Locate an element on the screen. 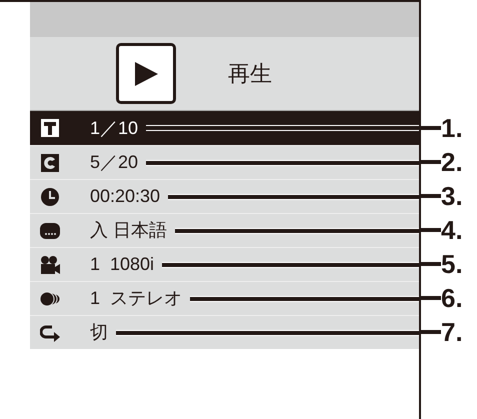 Image resolution: width=477 pixels, height=419 pixels. selected-row: 1／10 is located at coordinates (224, 128).